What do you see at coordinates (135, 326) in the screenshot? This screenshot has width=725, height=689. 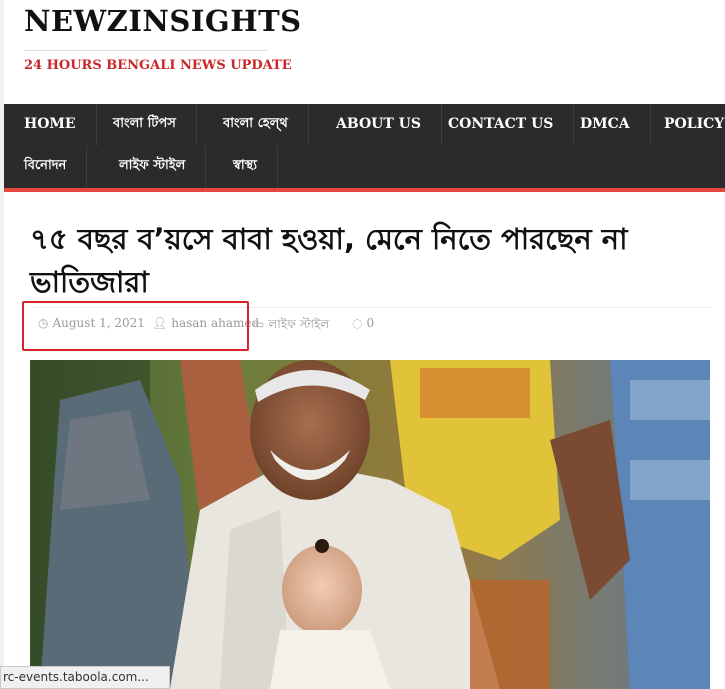 I see `annotation-highlight-box` at bounding box center [135, 326].